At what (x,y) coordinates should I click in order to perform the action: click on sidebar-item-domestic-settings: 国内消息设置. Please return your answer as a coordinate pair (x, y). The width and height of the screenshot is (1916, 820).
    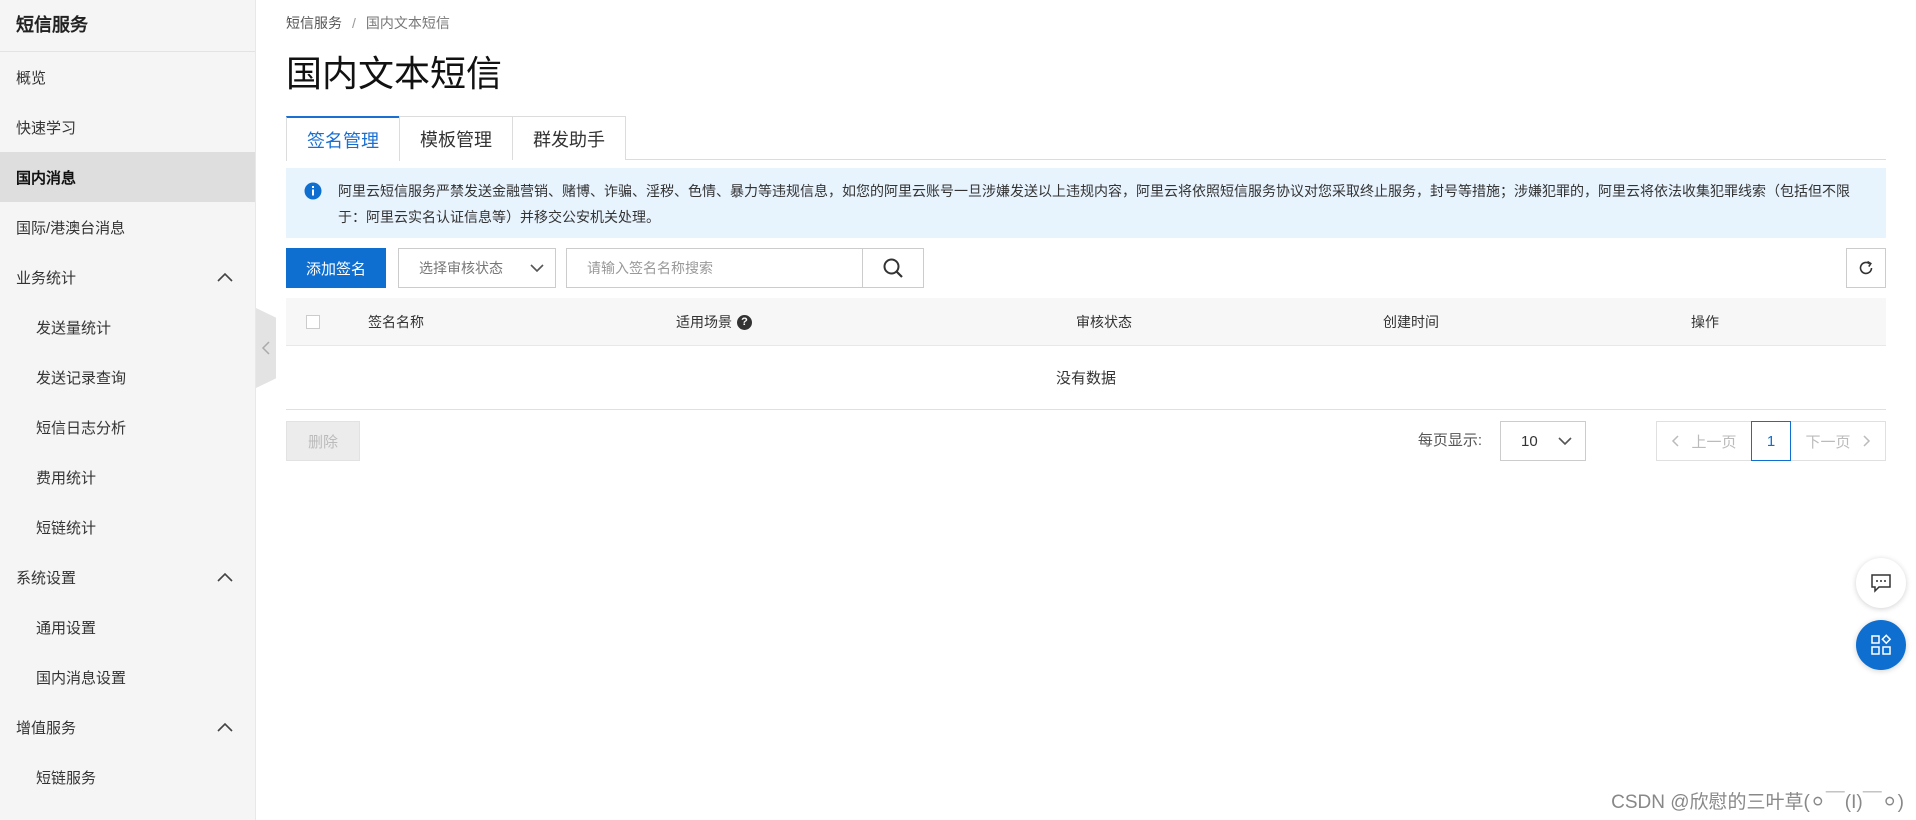
    Looking at the image, I should click on (127, 677).